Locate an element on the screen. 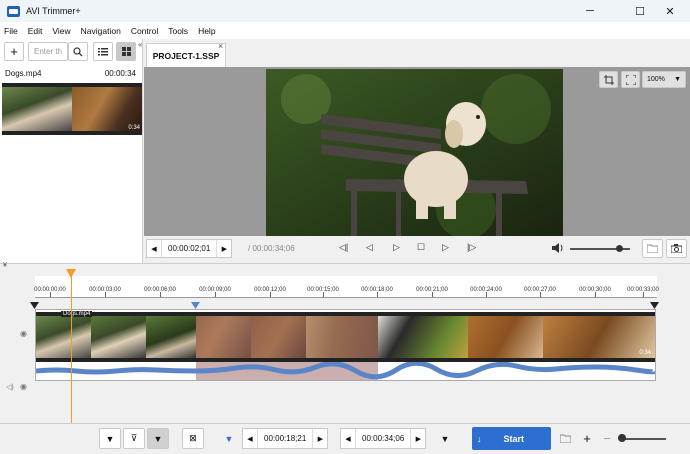 This screenshot has height=454, width=690. clip-start-marker is located at coordinates (34, 305).